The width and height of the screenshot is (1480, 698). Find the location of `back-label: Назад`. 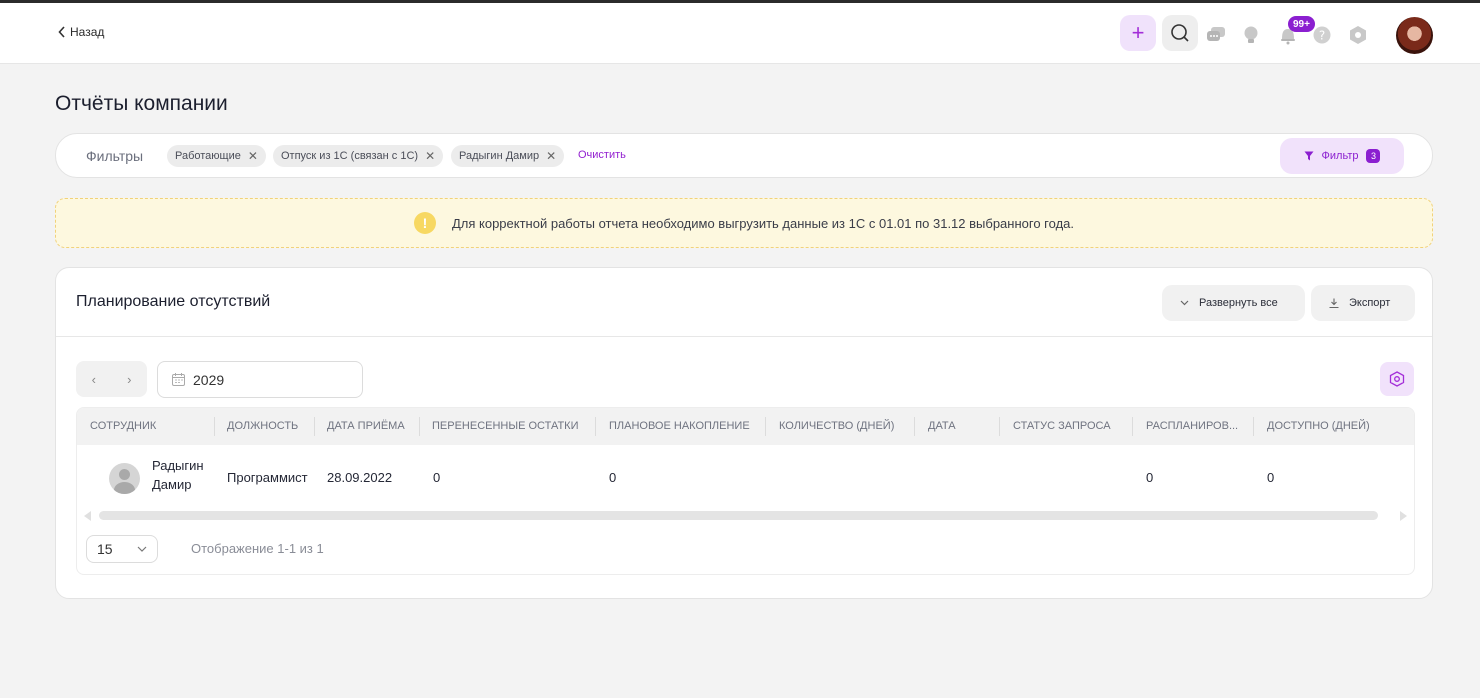

back-label: Назад is located at coordinates (87, 32).